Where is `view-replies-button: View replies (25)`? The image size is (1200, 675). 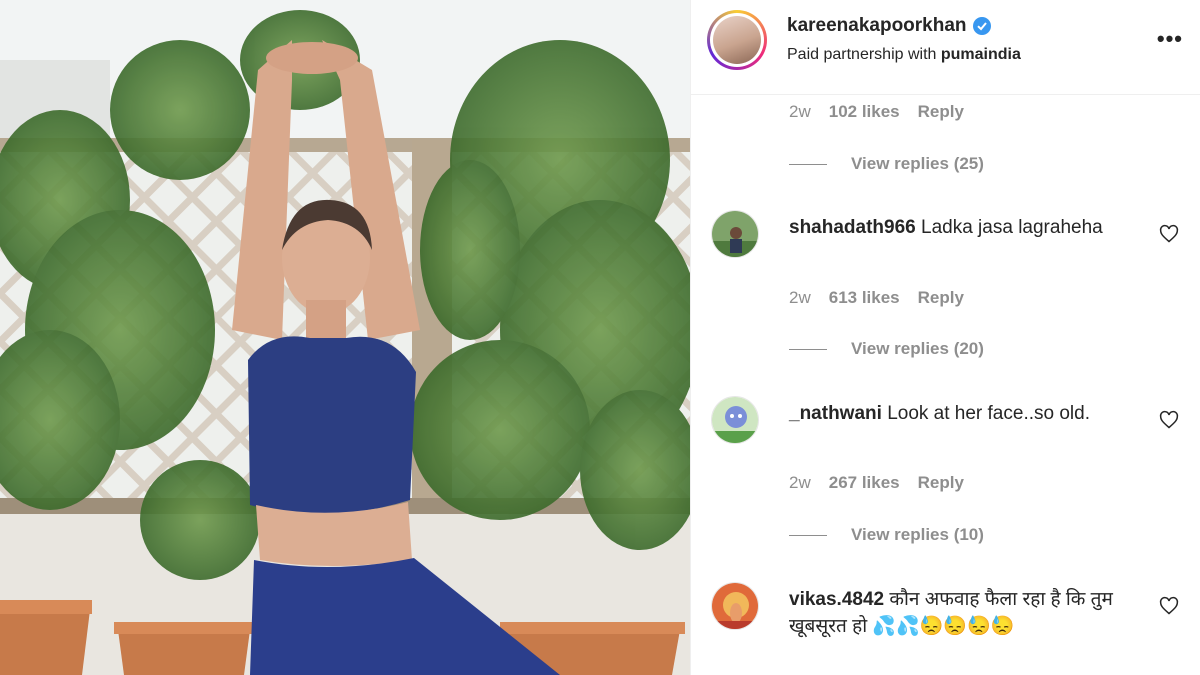
view-replies-button: View replies (25) is located at coordinates (886, 164).